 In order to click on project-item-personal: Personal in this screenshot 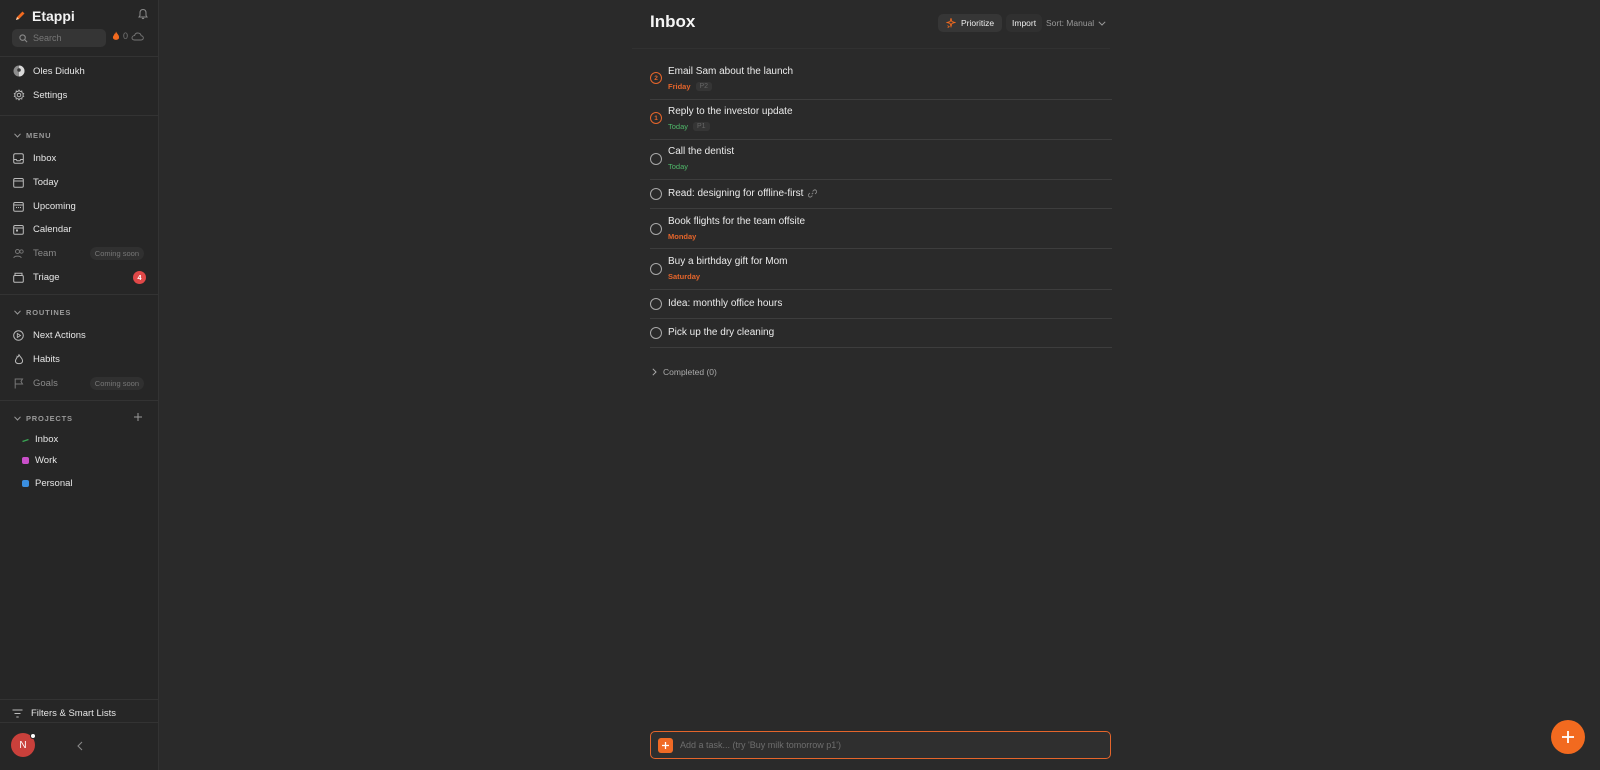, I will do `click(47, 483)`.